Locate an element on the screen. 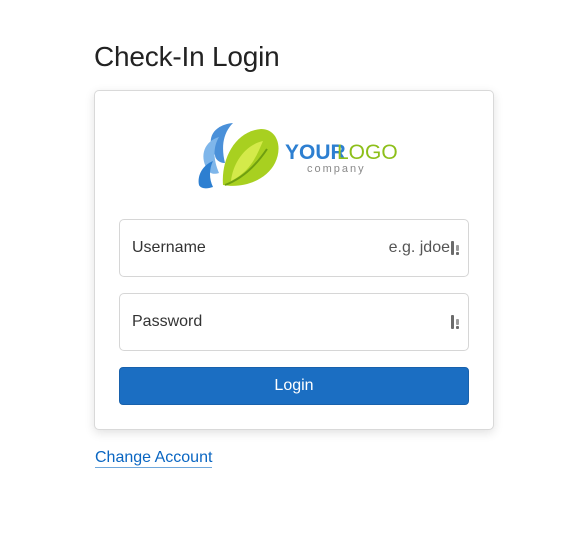 This screenshot has width=576, height=547. login-button: Login is located at coordinates (294, 386).